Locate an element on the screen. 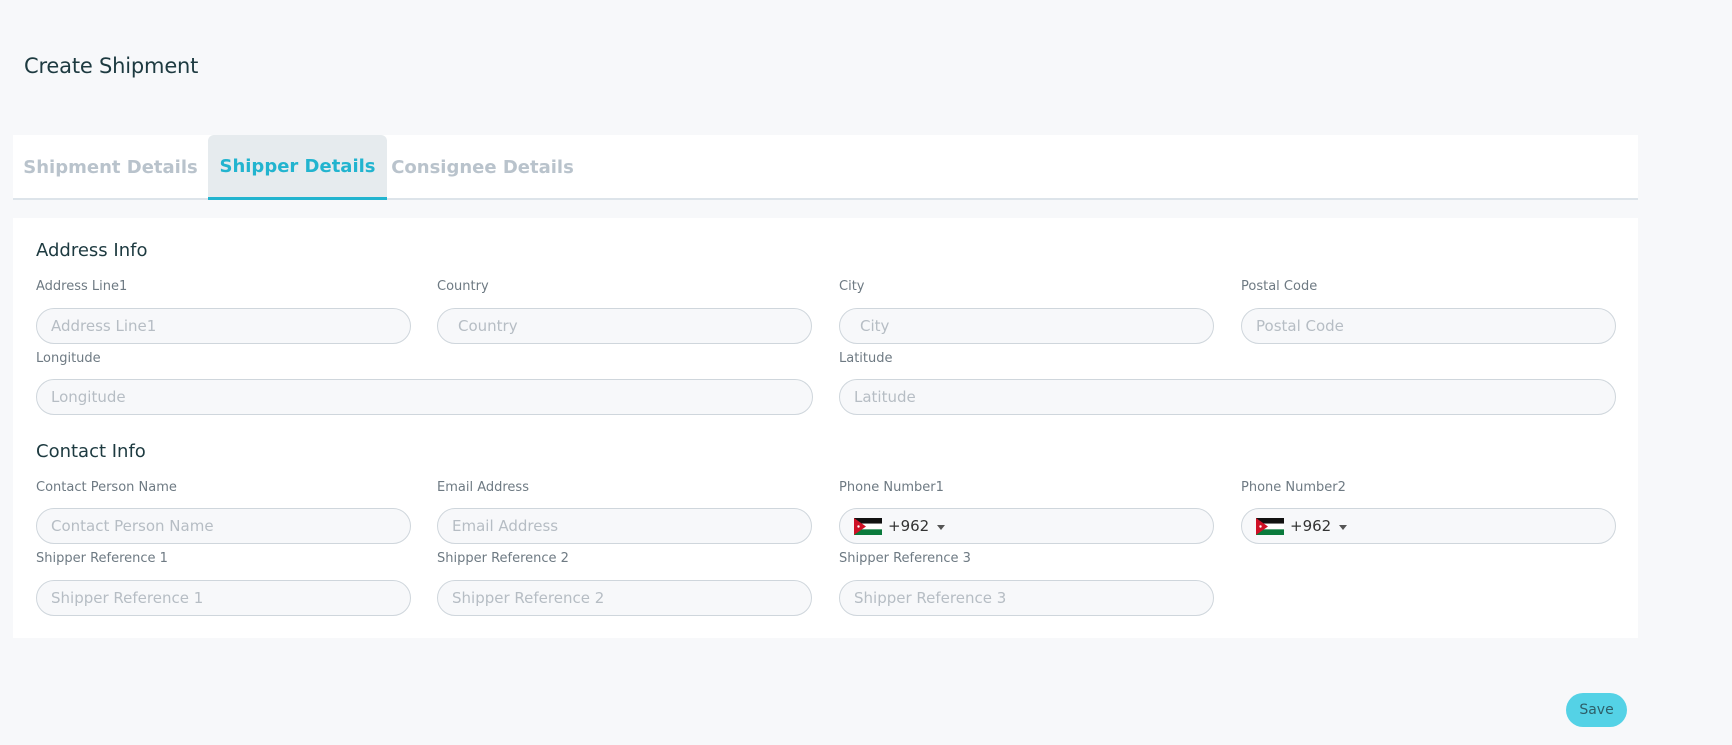  postal-code-input is located at coordinates (1428, 326).